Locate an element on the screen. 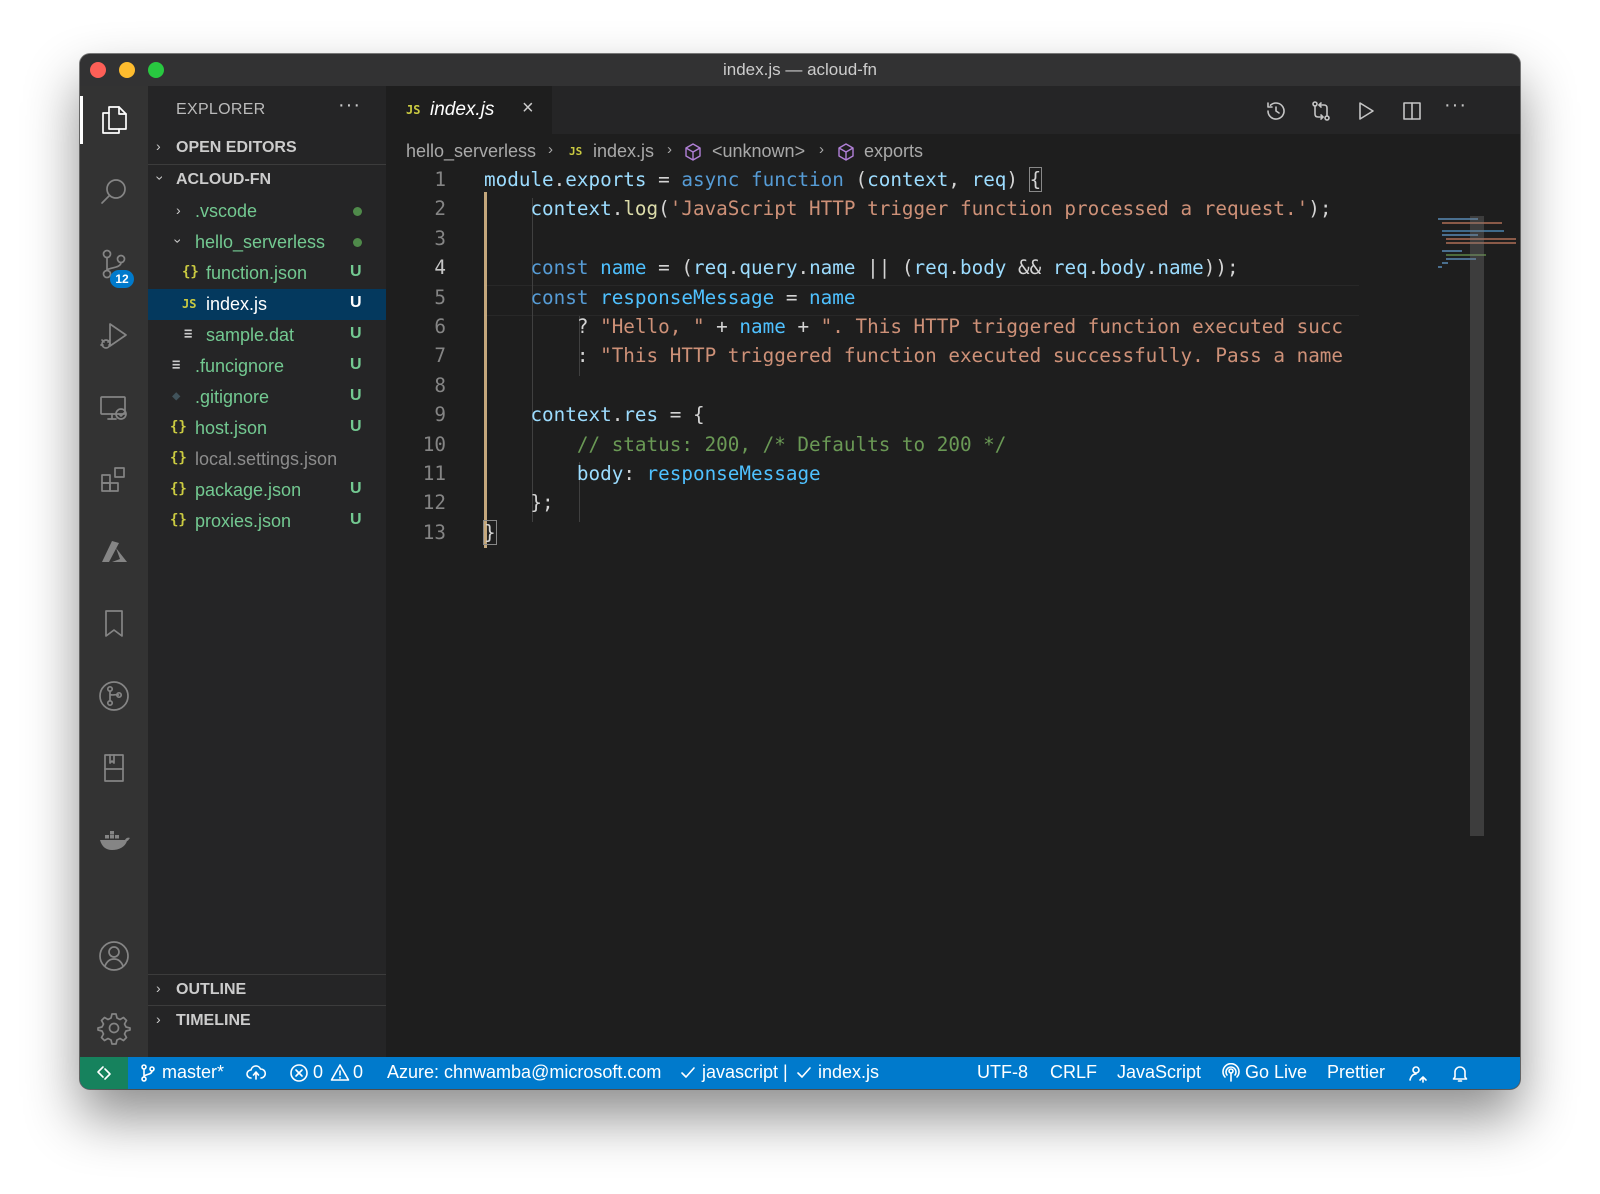 The image size is (1600, 1194). code-line-13: } is located at coordinates (490, 532).